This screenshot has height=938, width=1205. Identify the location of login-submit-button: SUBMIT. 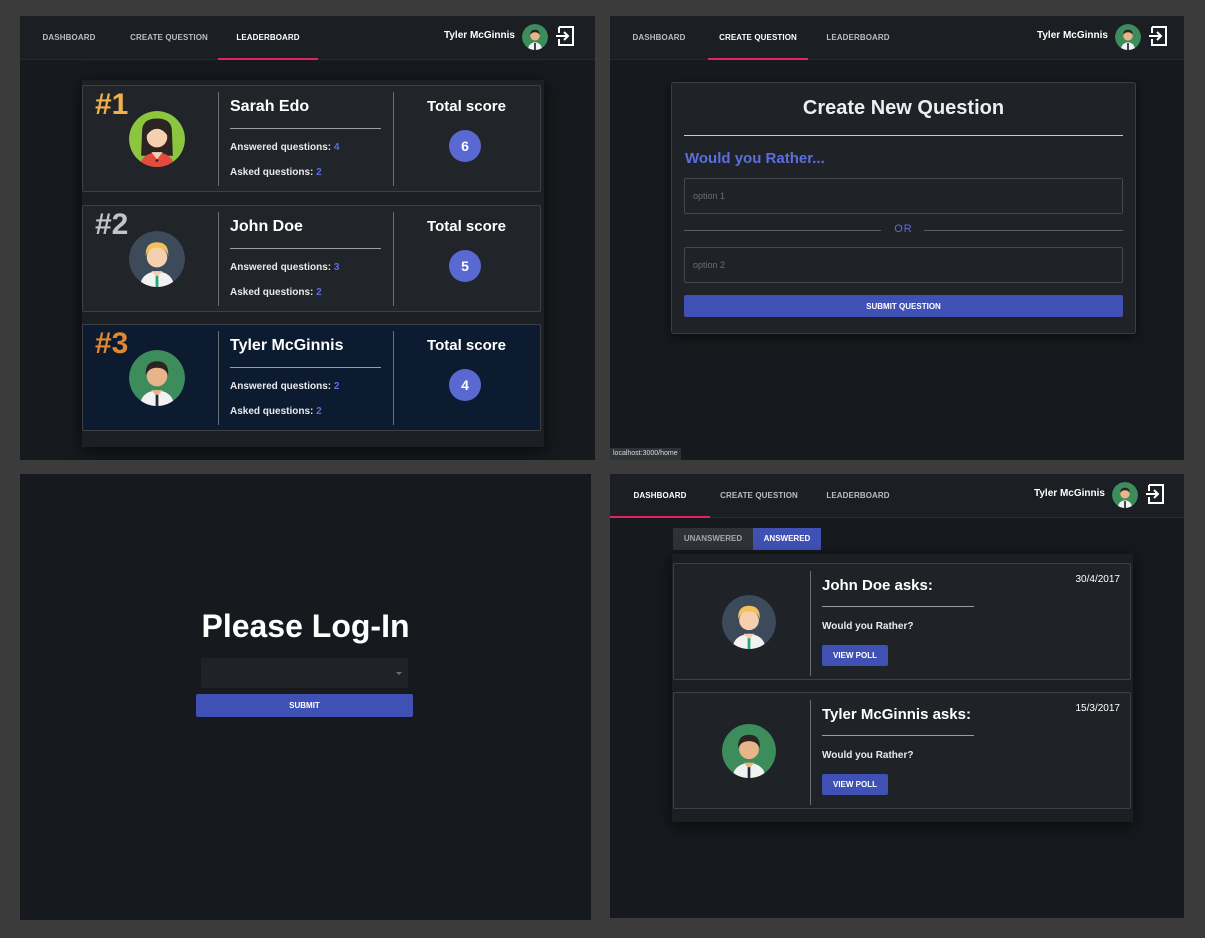
(304, 705).